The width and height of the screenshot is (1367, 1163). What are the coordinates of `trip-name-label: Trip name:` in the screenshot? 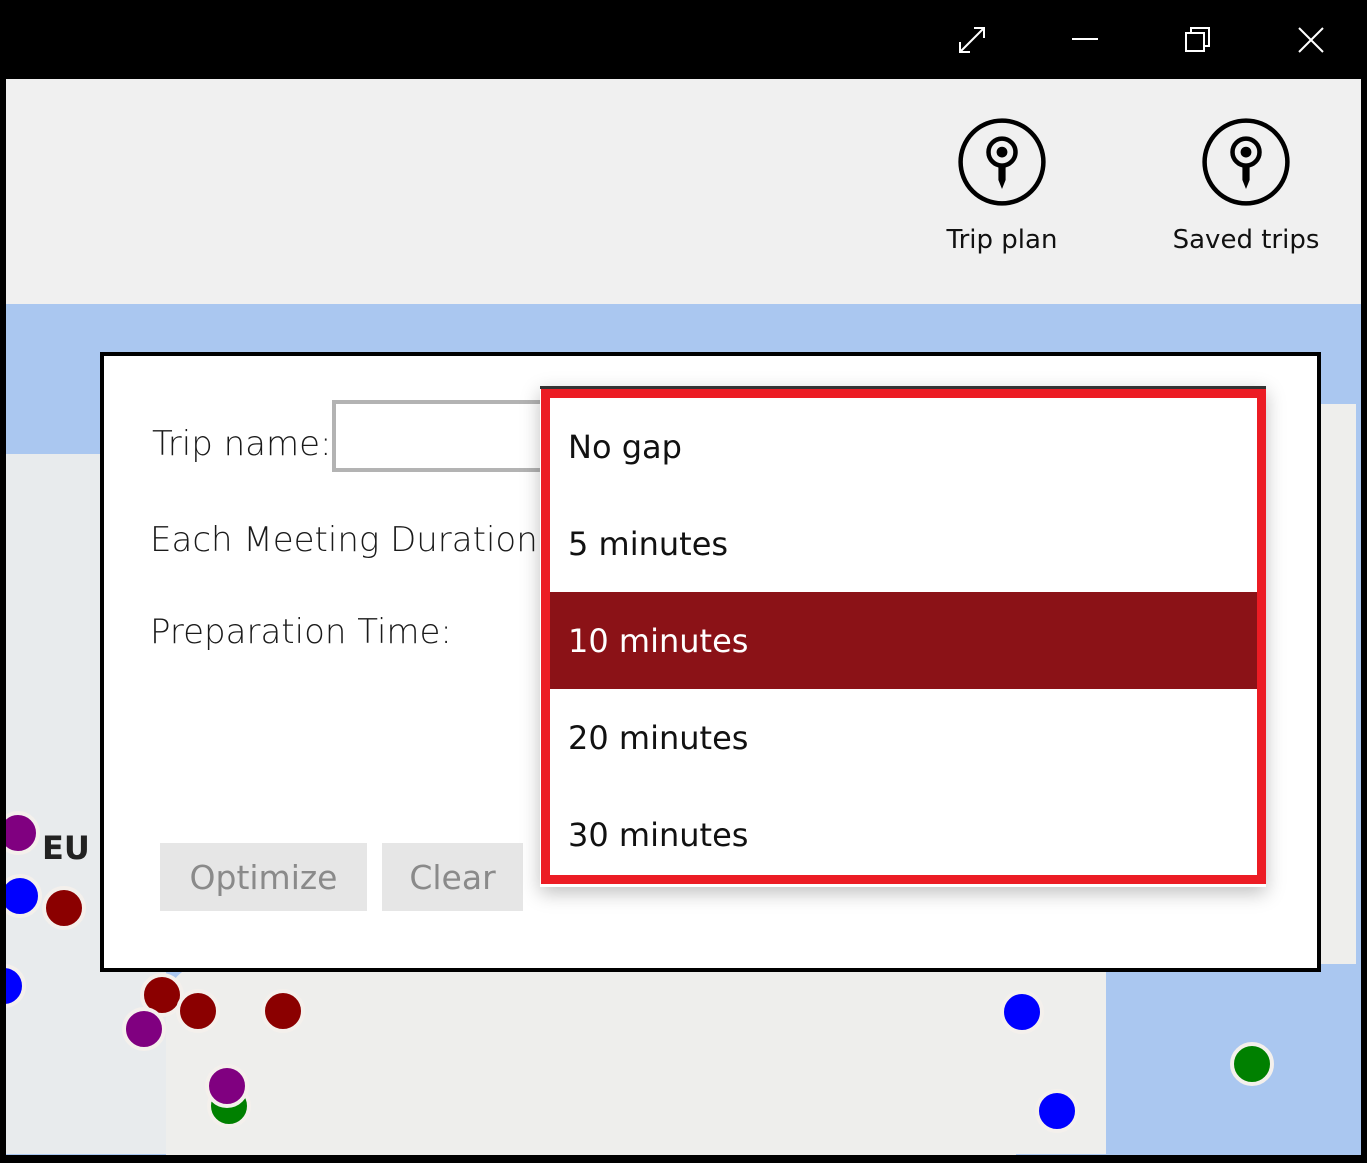 It's located at (242, 444).